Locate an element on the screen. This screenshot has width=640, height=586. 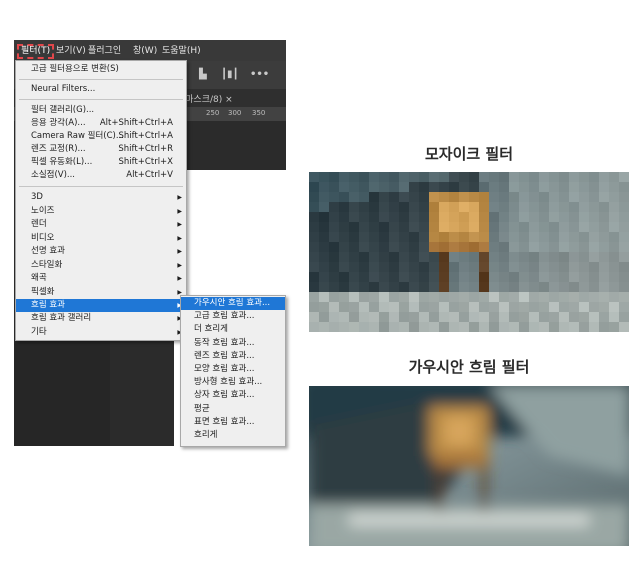
submenu-item-blur: 흐리게 is located at coordinates (233, 435).